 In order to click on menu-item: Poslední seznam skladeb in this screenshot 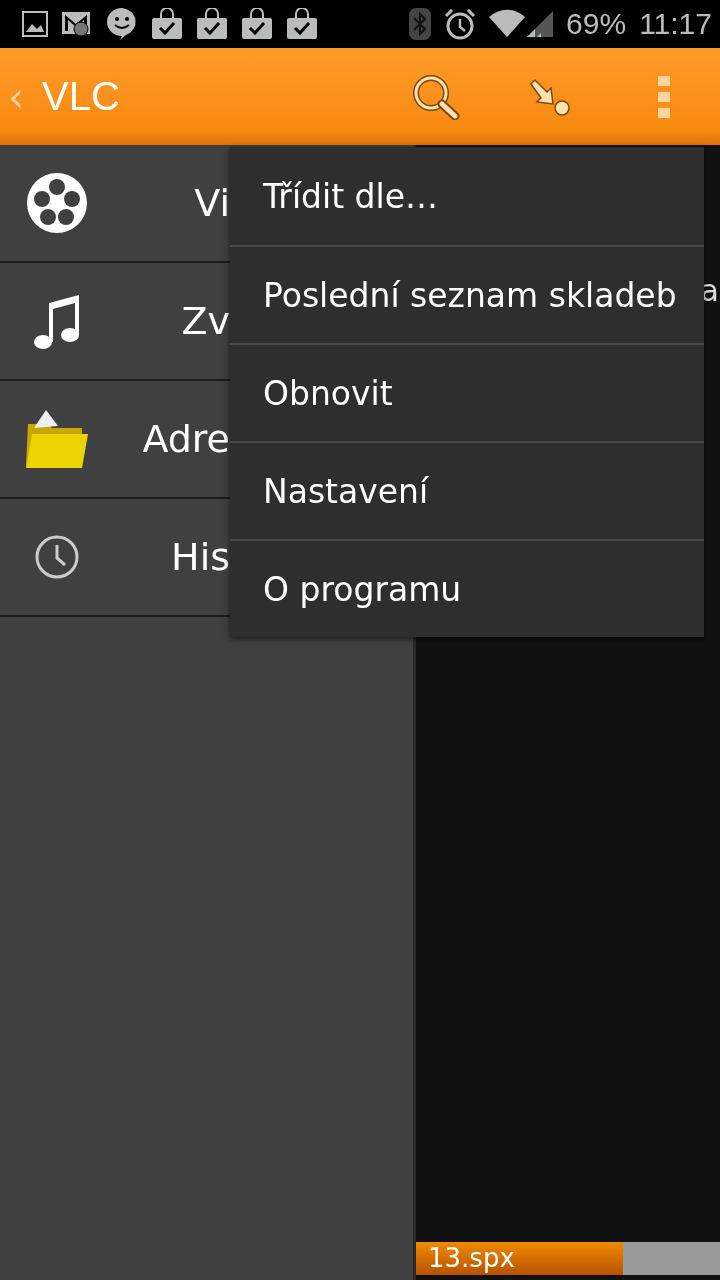, I will do `click(467, 294)`.